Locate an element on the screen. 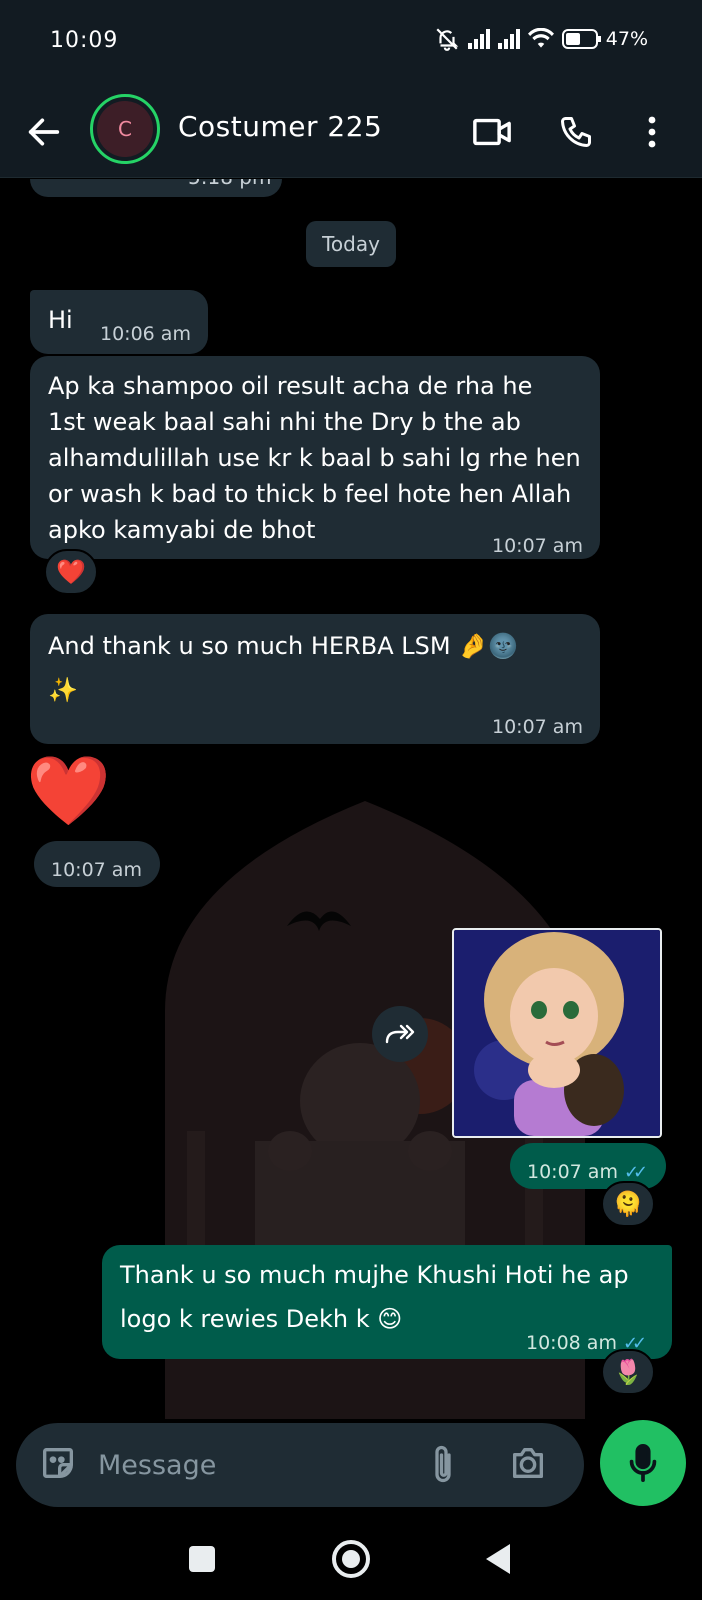 The image size is (702, 1600). more-options-button is located at coordinates (652, 132).